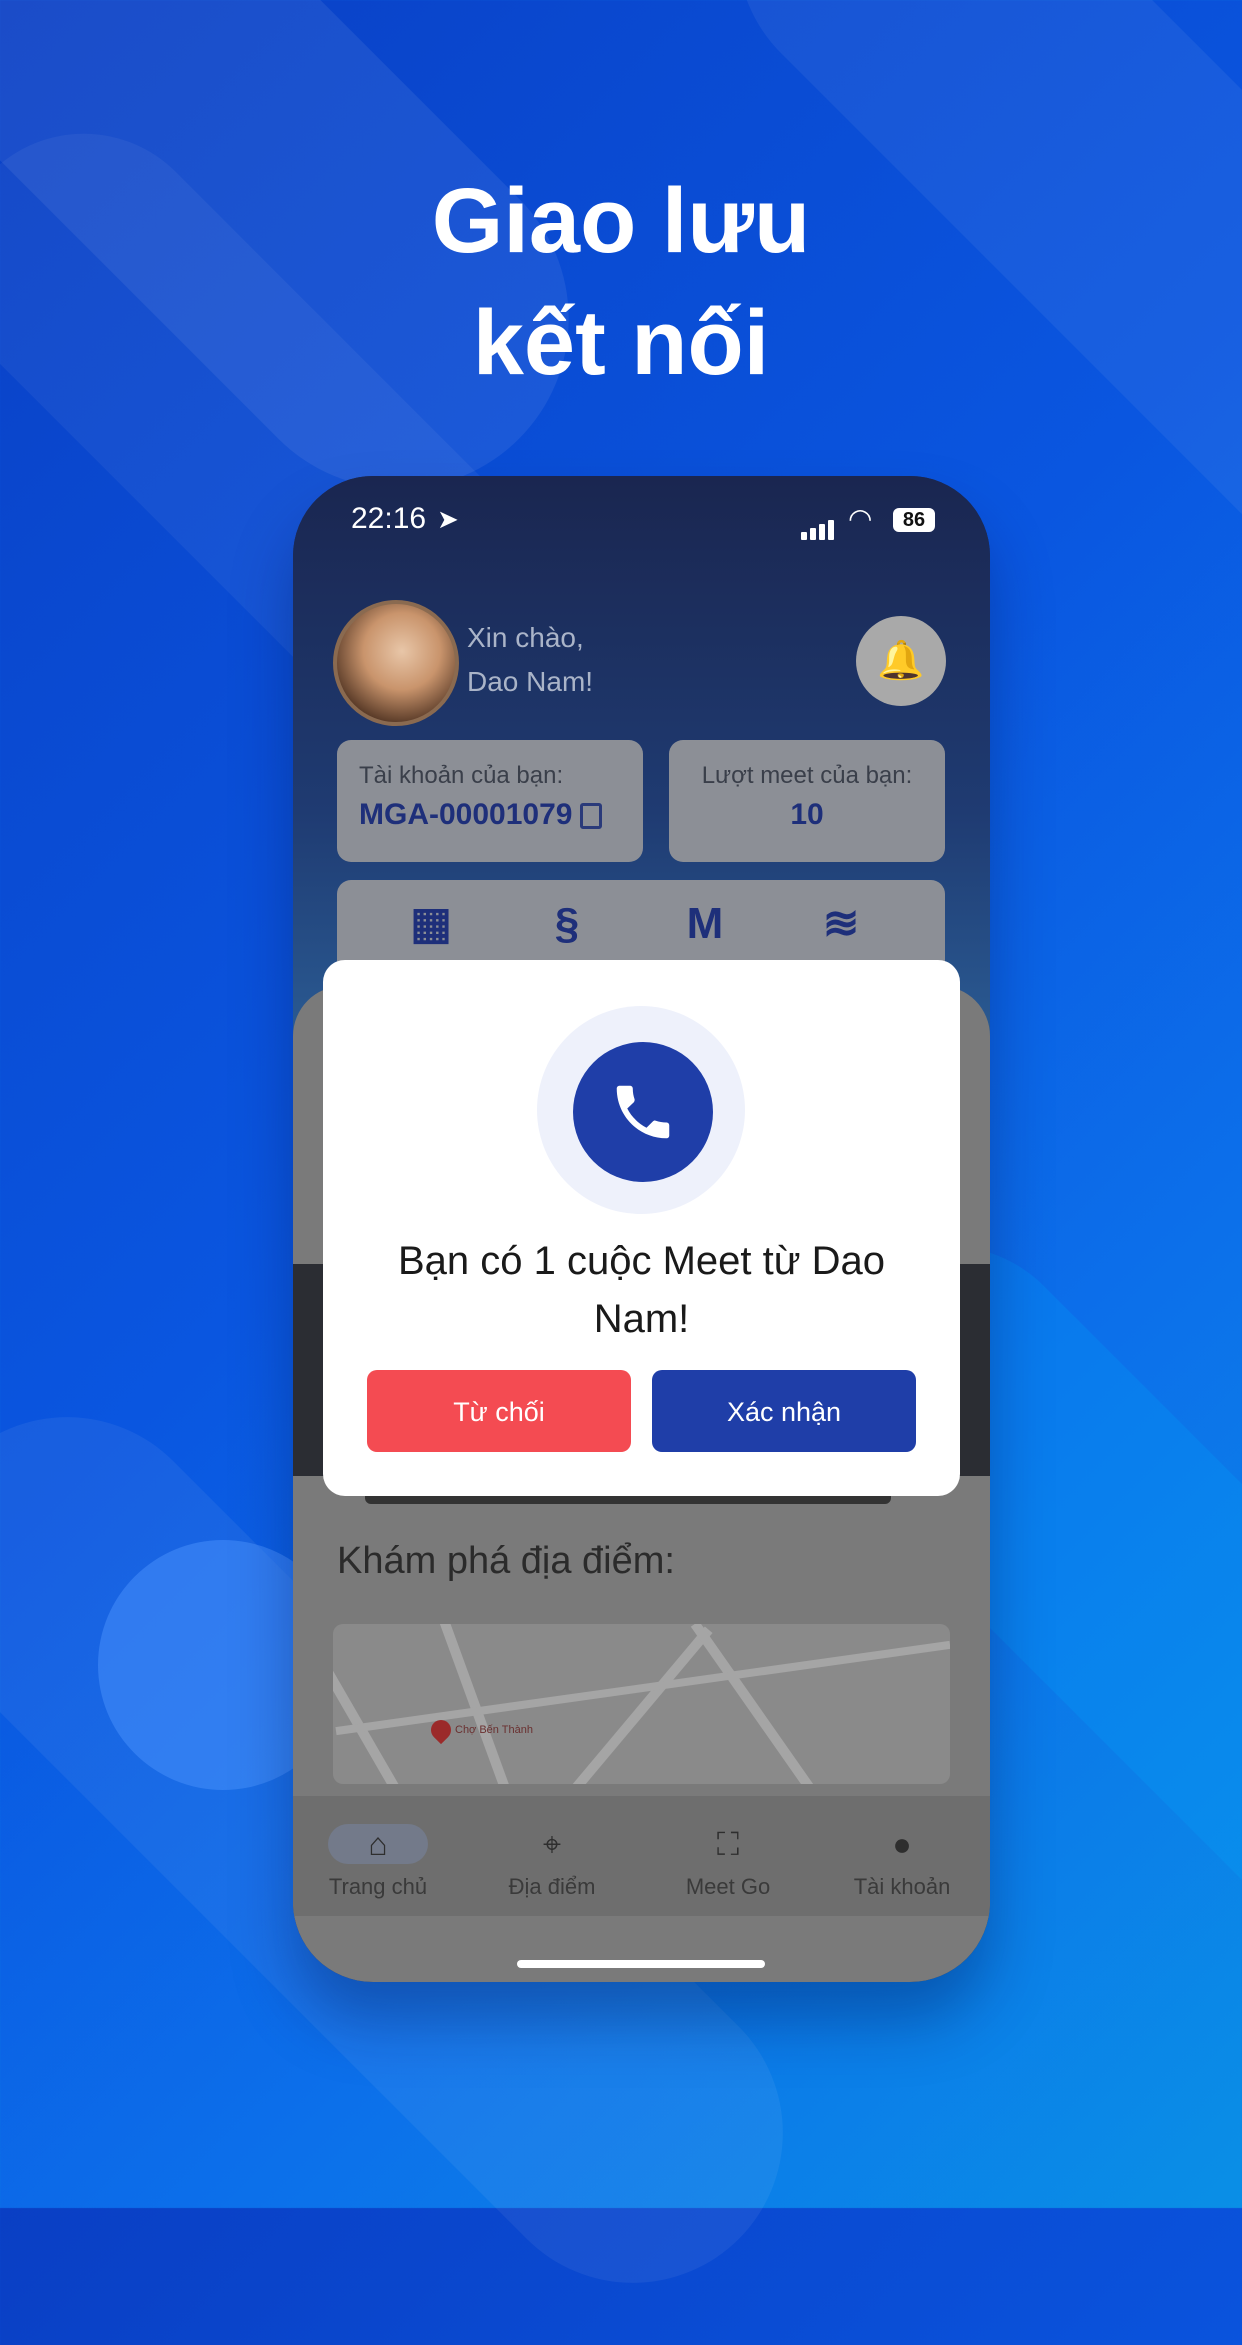 This screenshot has width=1242, height=2345. I want to click on user-icon: ●, so click(902, 1844).